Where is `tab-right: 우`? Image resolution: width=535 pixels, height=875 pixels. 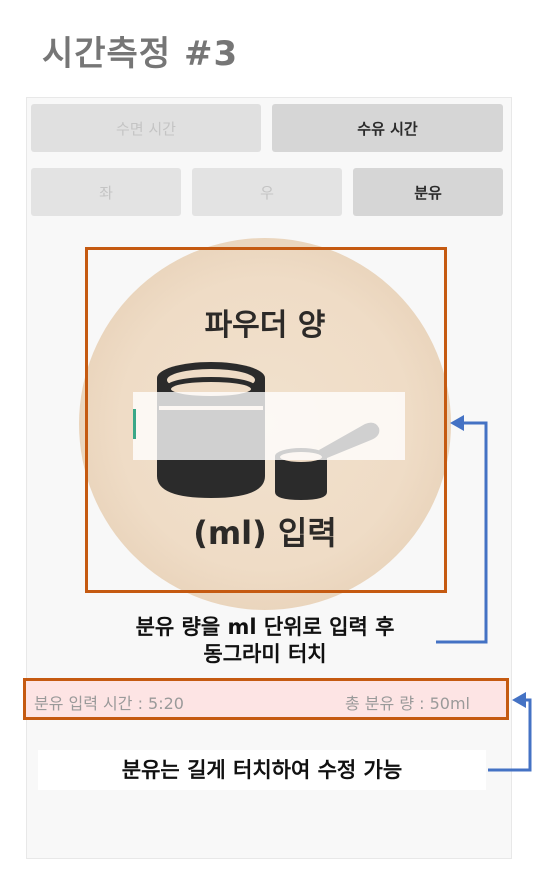 tab-right: 우 is located at coordinates (267, 192).